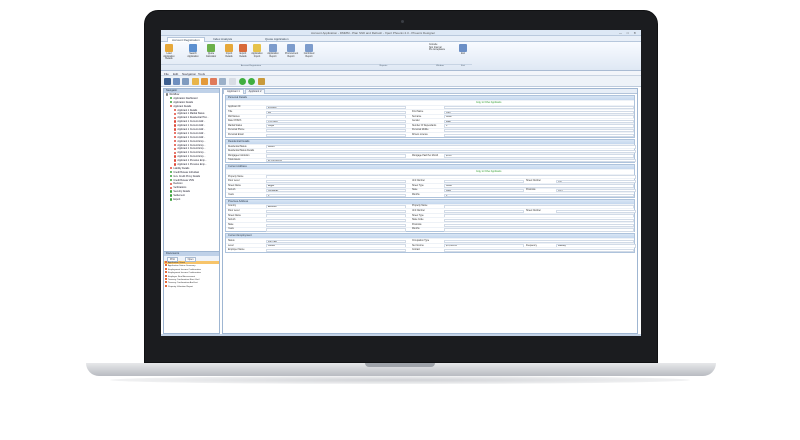 This screenshot has width=800, height=440. What do you see at coordinates (424, 125) in the screenshot?
I see `field-label: Number Of Dependants` at bounding box center [424, 125].